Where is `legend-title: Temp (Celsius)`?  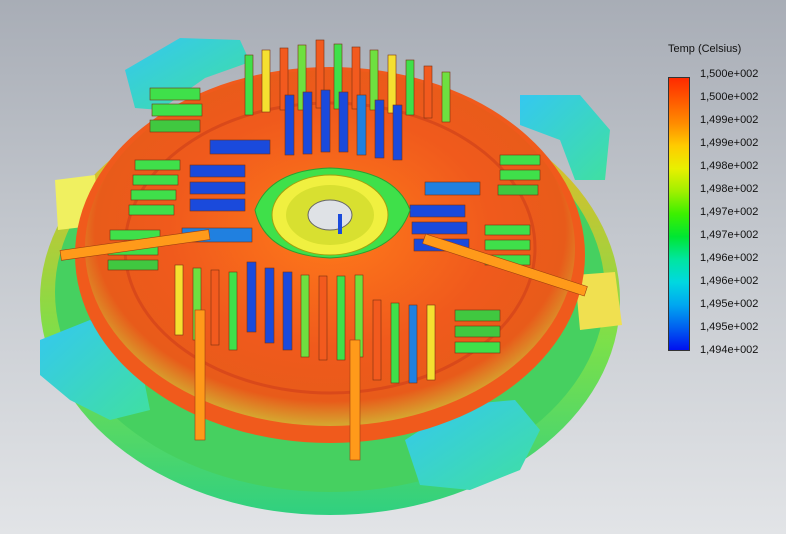
legend-title: Temp (Celsius) is located at coordinates (705, 49).